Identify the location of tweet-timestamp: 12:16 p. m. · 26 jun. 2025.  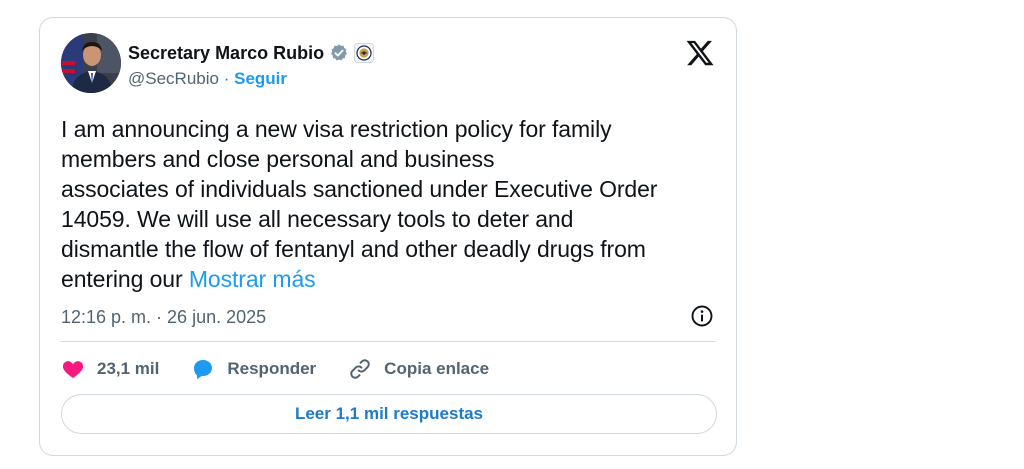
(163, 317).